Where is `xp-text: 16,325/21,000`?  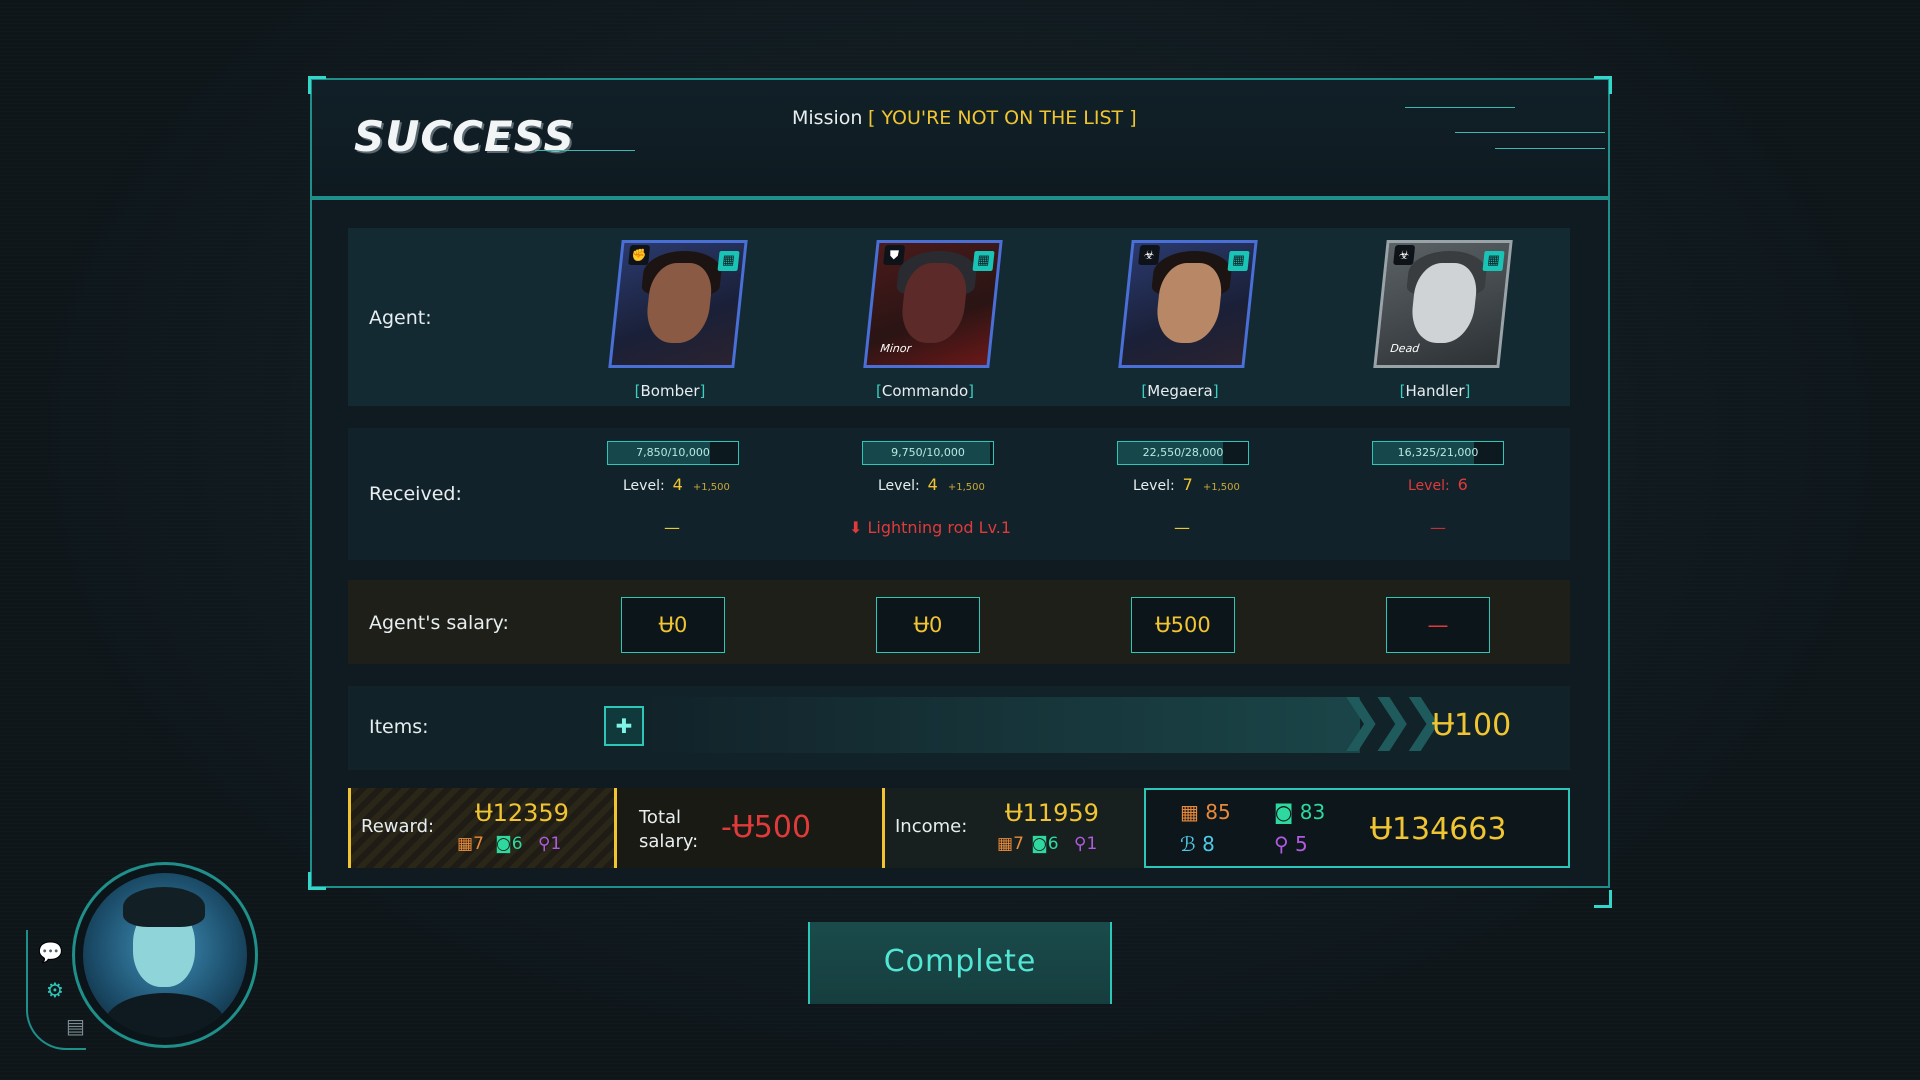 xp-text: 16,325/21,000 is located at coordinates (1438, 452).